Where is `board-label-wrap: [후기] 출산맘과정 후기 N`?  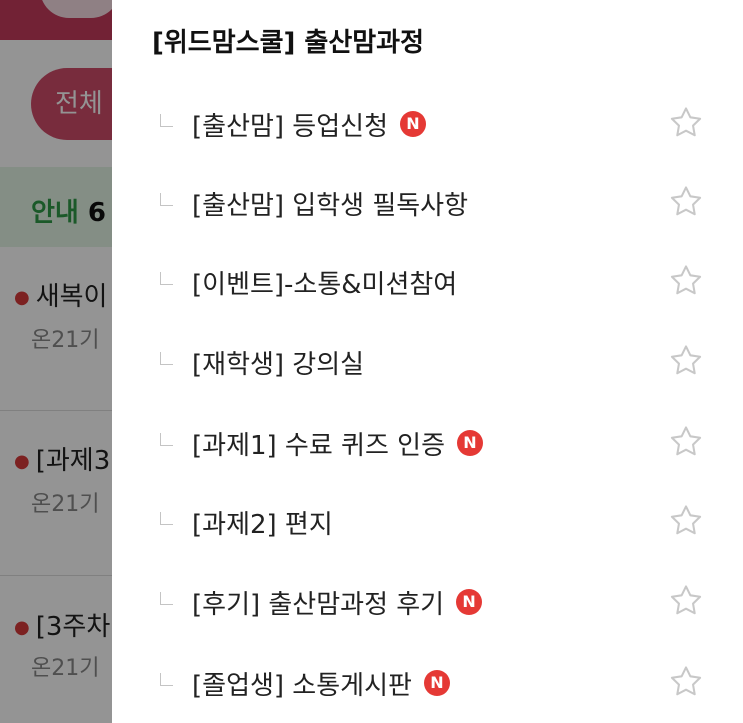
board-label-wrap: [후기] 출산맘과정 후기 N is located at coordinates (337, 602).